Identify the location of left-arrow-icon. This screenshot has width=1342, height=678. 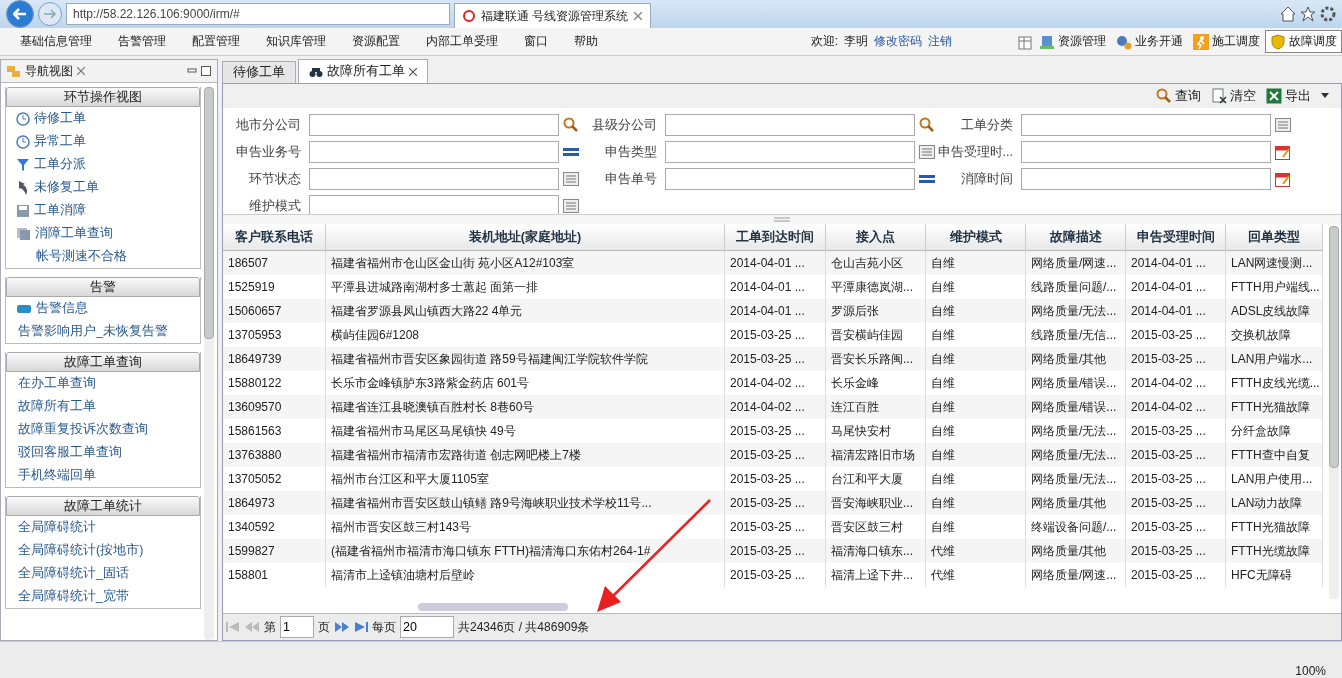
(20, 14).